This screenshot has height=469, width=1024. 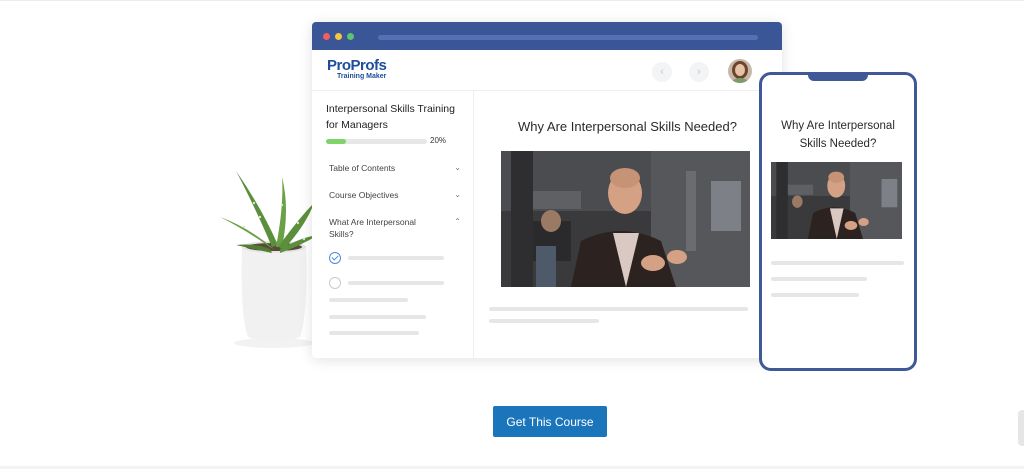 I want to click on toc-item-table-of-contents: Table of Contents ⌄, so click(x=396, y=168).